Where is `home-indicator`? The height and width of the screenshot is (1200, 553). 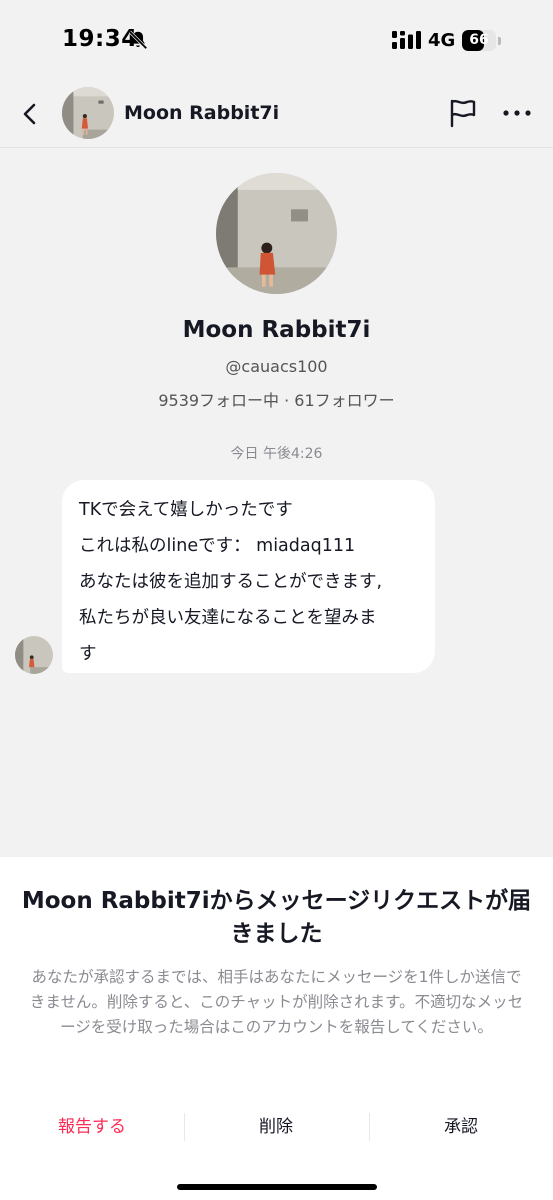
home-indicator is located at coordinates (277, 1187).